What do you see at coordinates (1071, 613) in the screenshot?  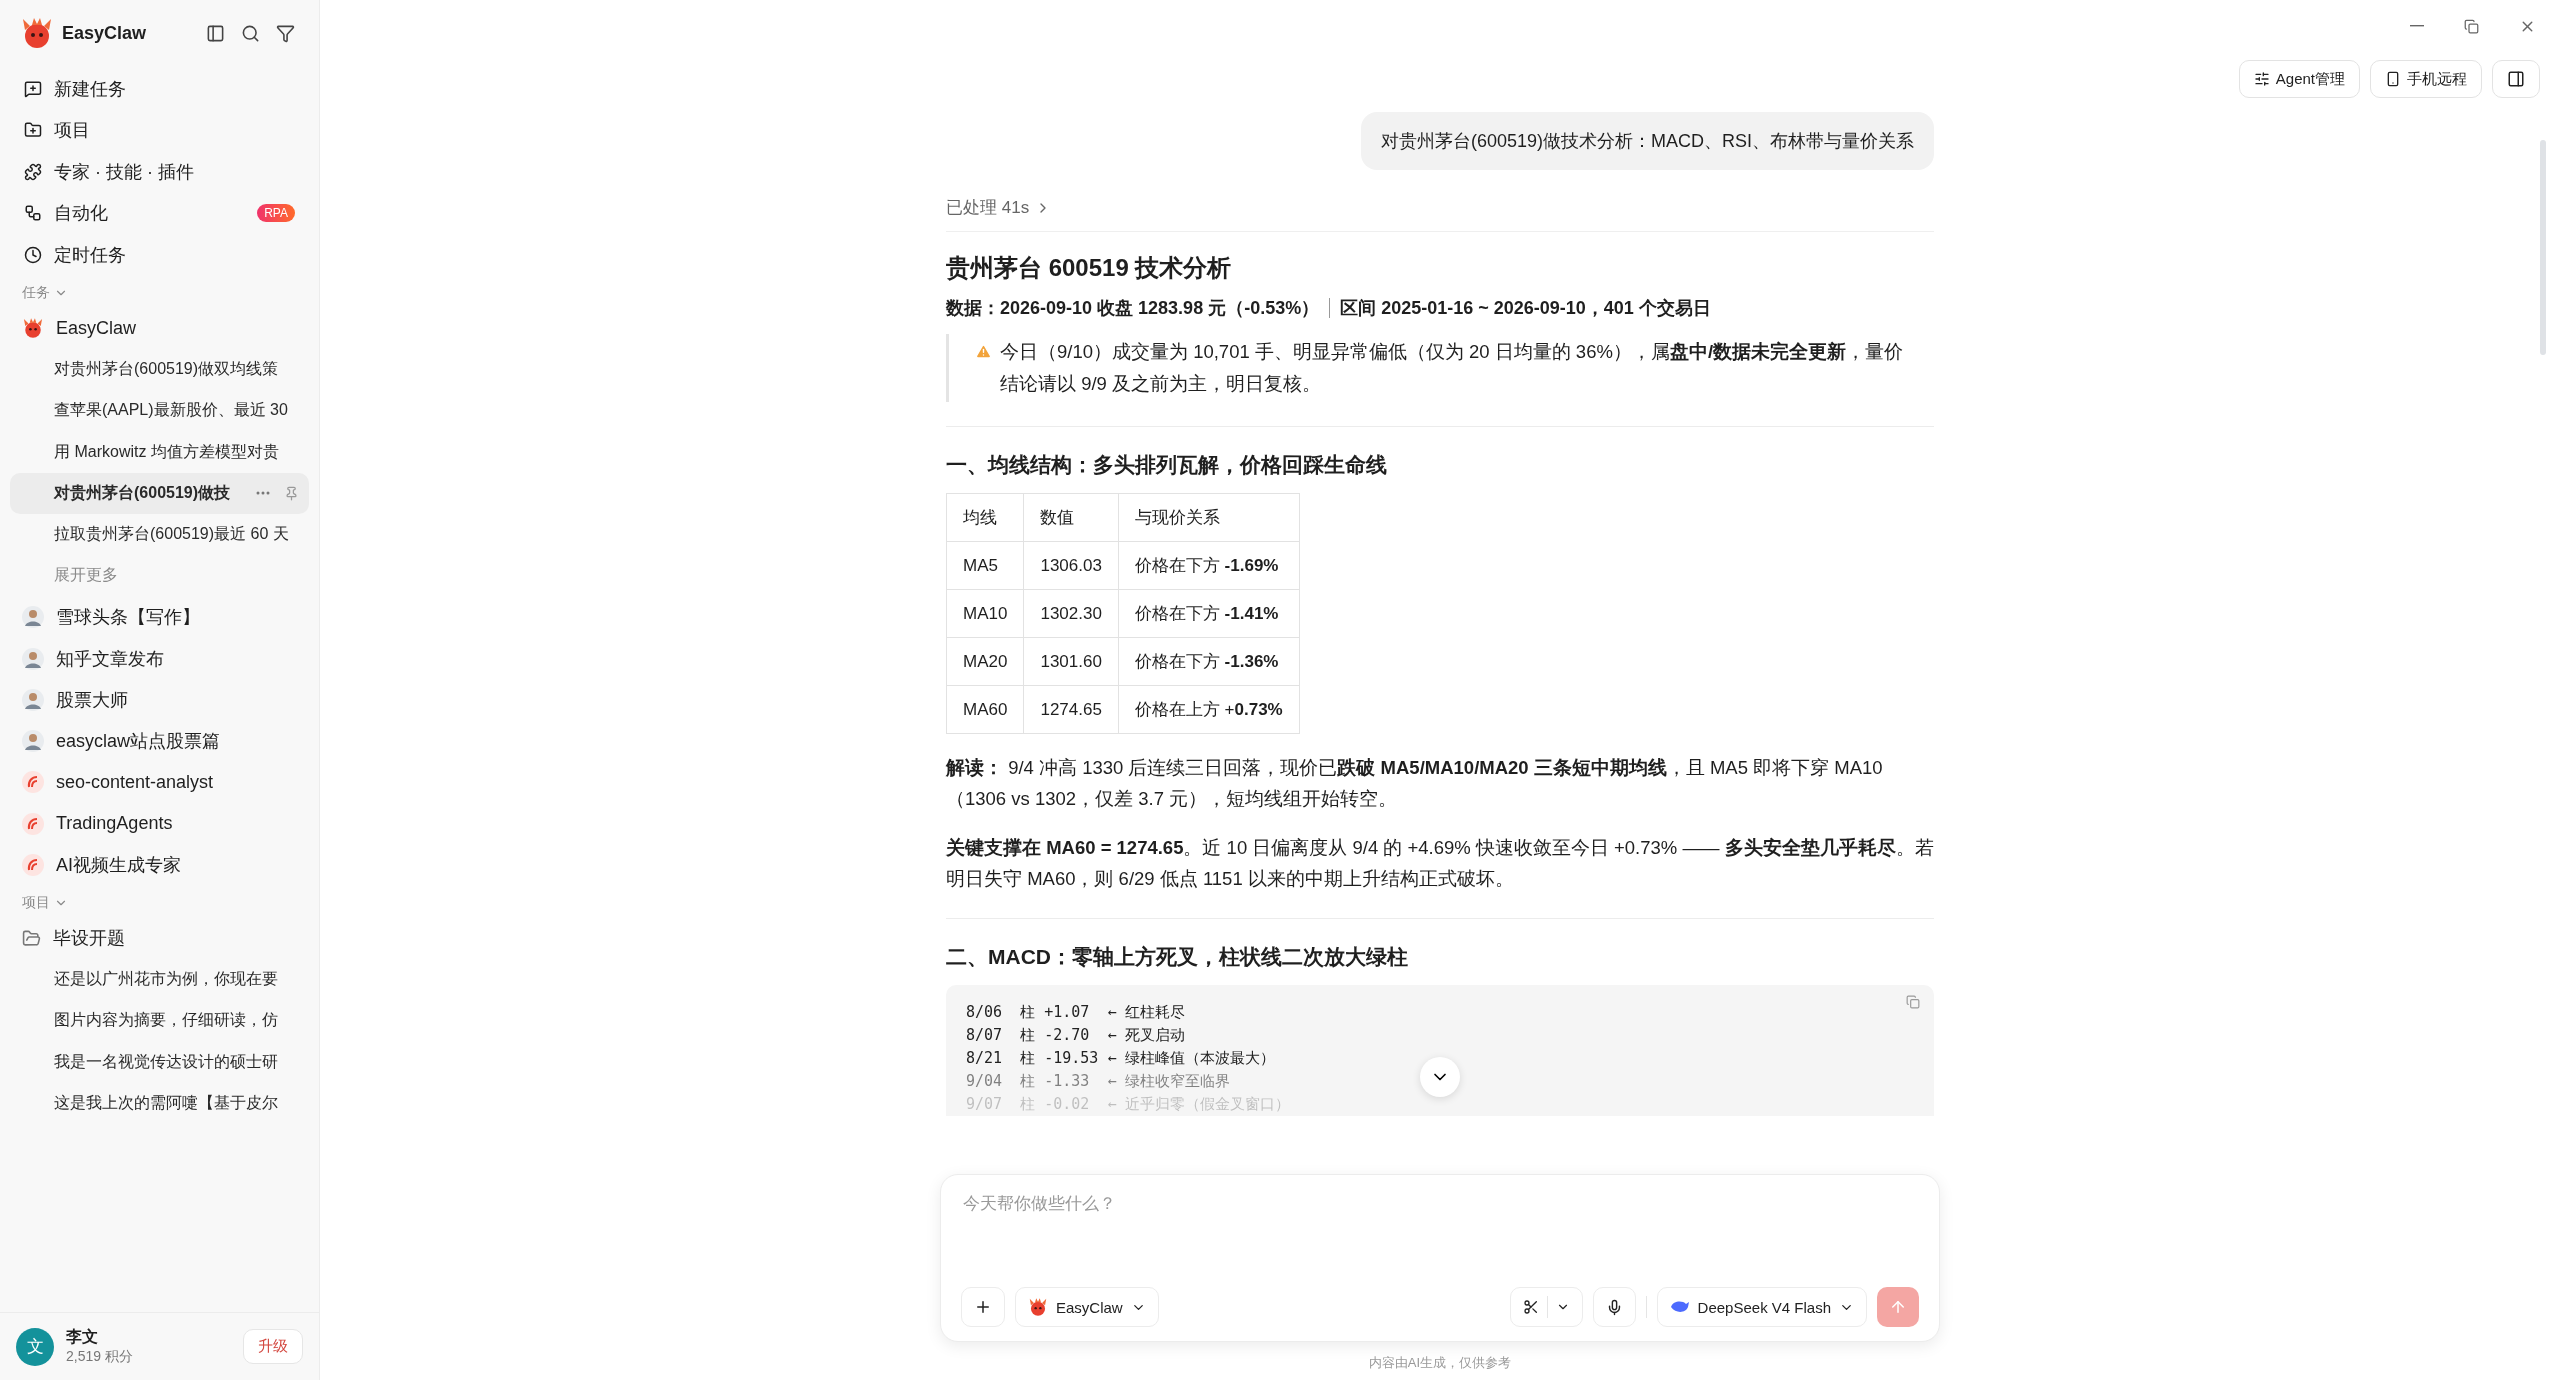 I see `table-cell: 1302.30` at bounding box center [1071, 613].